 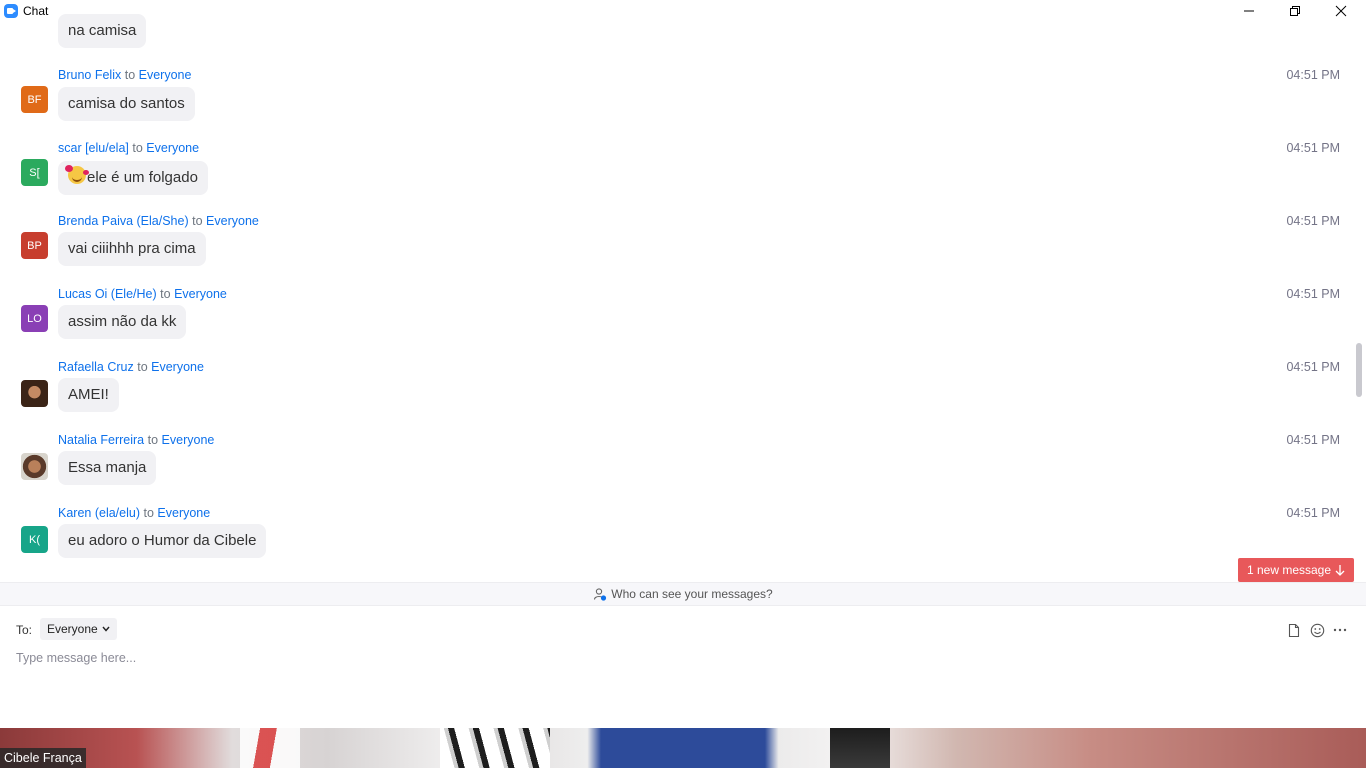 I want to click on sender-name: Lucas Oi (Ele/He), so click(x=107, y=294).